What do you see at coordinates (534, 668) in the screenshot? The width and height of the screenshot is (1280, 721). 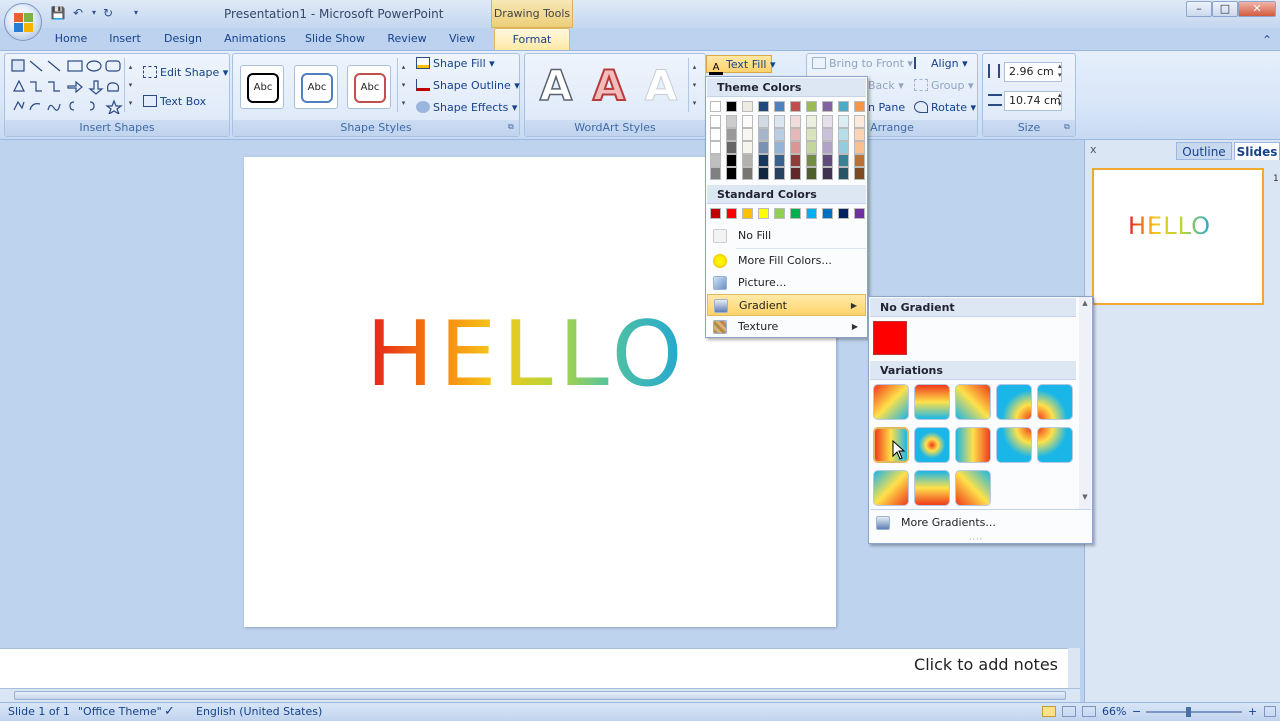 I see `notes-pane` at bounding box center [534, 668].